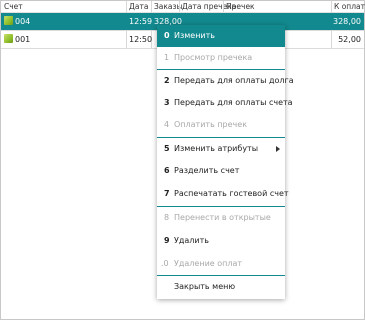 The height and width of the screenshot is (320, 365). I want to click on menu-item-view-precheck: 1 Просмотр пречека, so click(221, 58).